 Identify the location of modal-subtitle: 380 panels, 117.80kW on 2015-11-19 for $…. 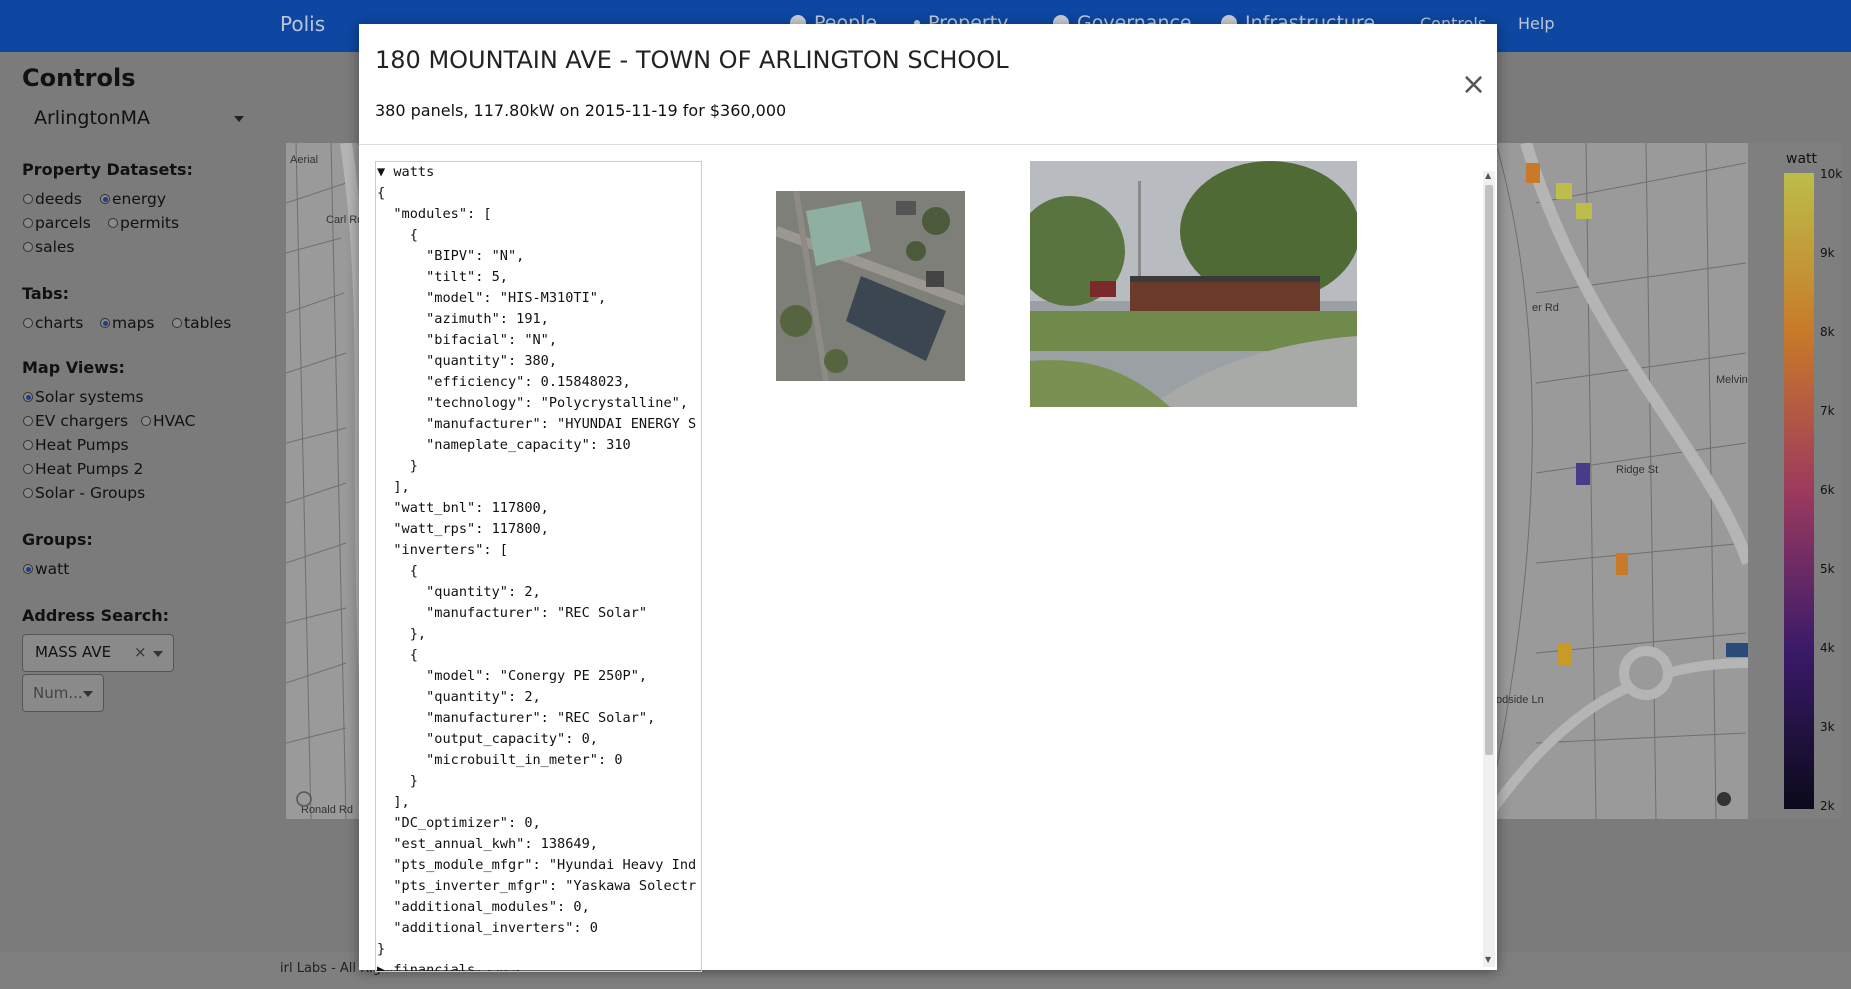
(581, 110).